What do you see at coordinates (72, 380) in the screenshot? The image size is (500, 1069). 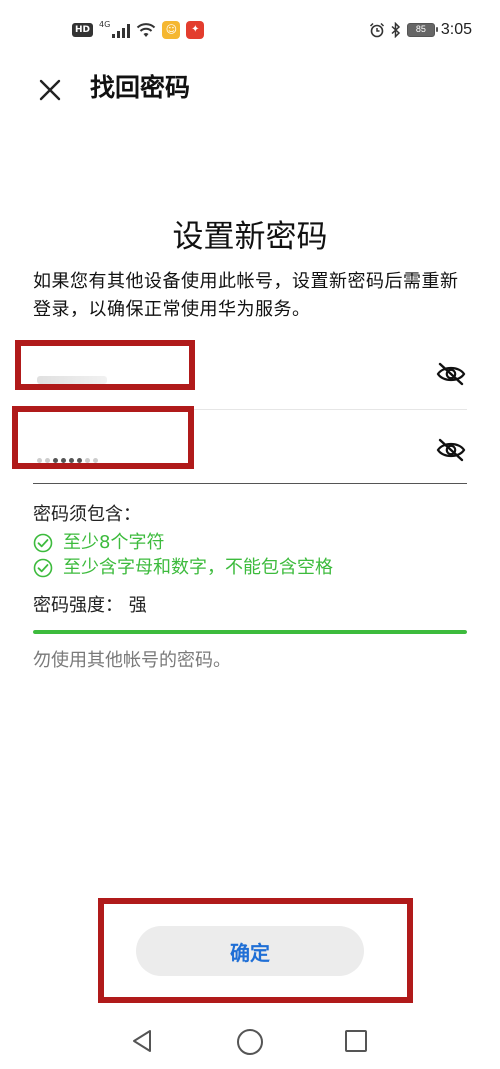 I see `password-value-mask` at bounding box center [72, 380].